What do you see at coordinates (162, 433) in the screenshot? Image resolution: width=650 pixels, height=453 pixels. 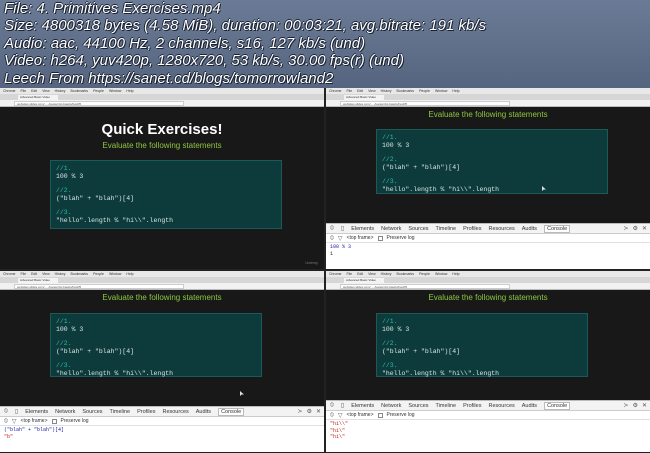 I see `console-output: ("blah" + "blah")[4] "b"` at bounding box center [162, 433].